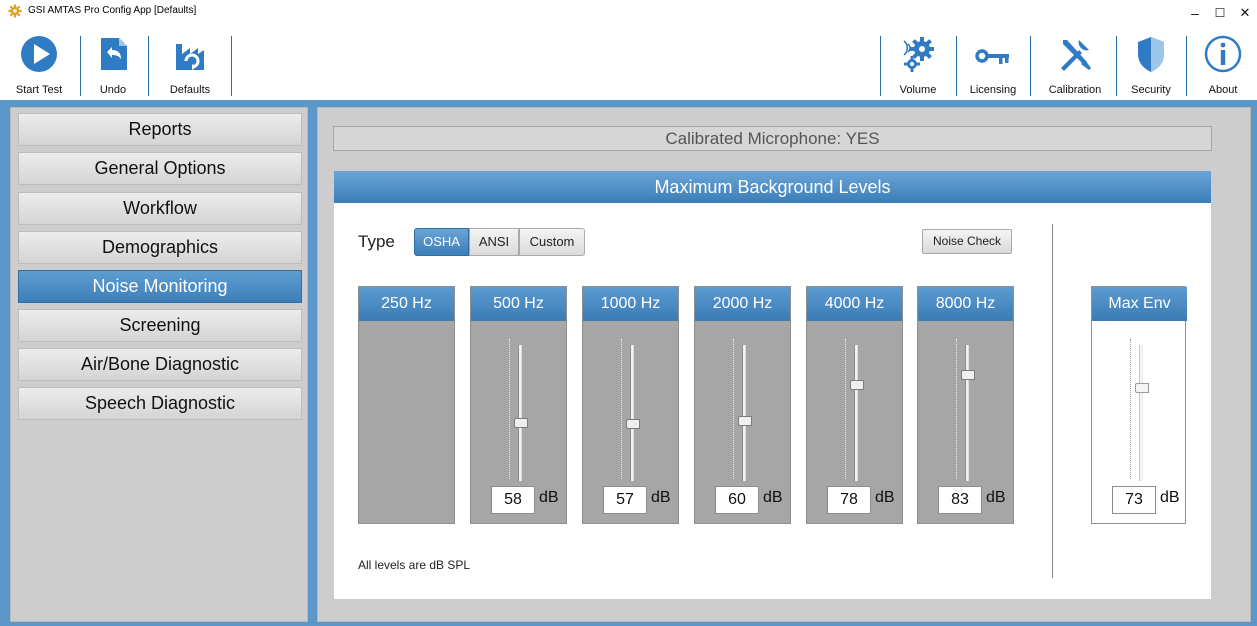  Describe the element at coordinates (1075, 90) in the screenshot. I see `calibration-label: Calibration` at that location.